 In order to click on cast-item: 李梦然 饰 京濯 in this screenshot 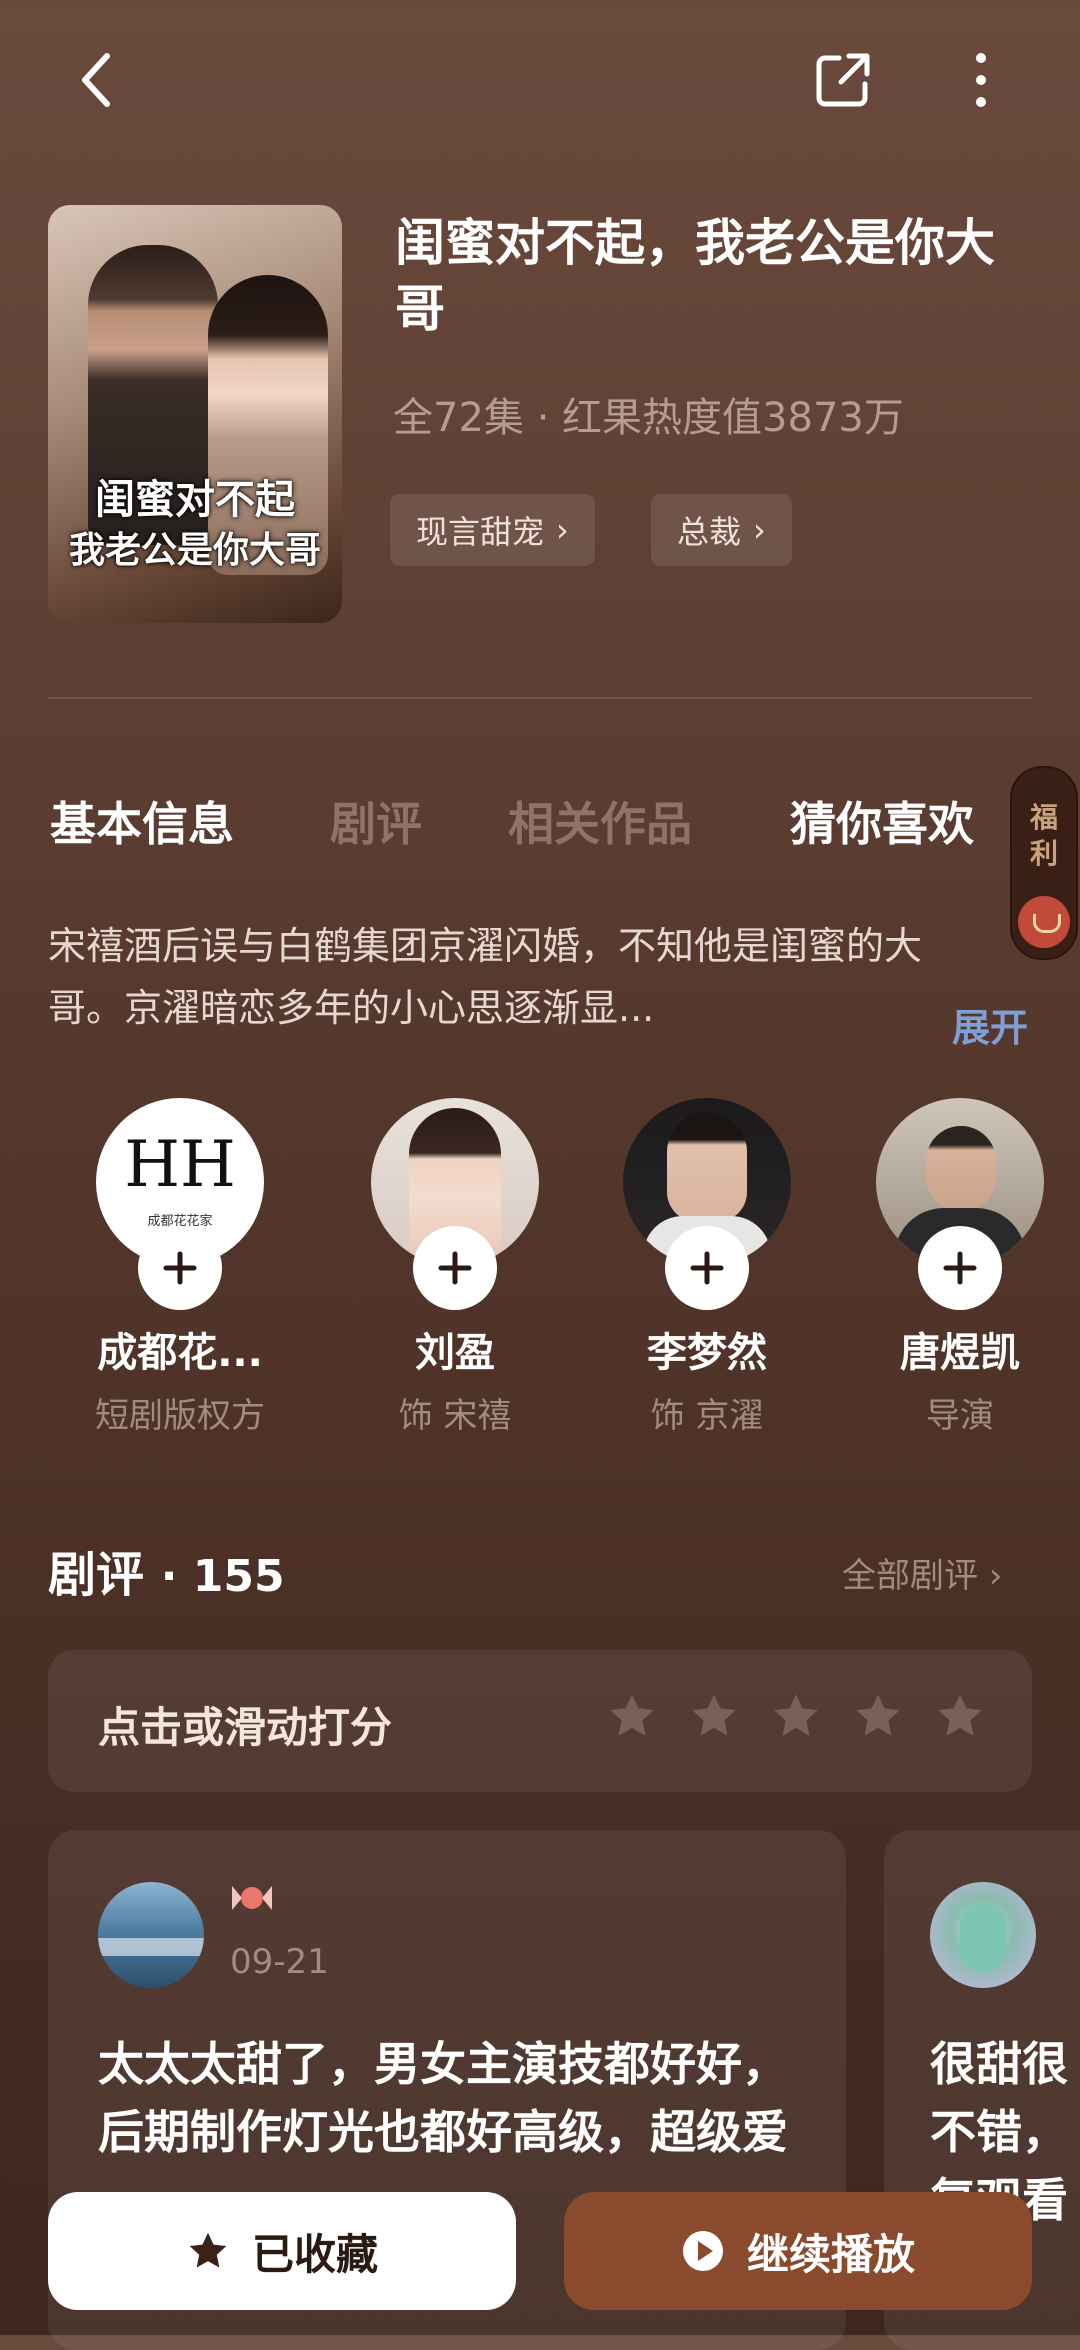, I will do `click(707, 1267)`.